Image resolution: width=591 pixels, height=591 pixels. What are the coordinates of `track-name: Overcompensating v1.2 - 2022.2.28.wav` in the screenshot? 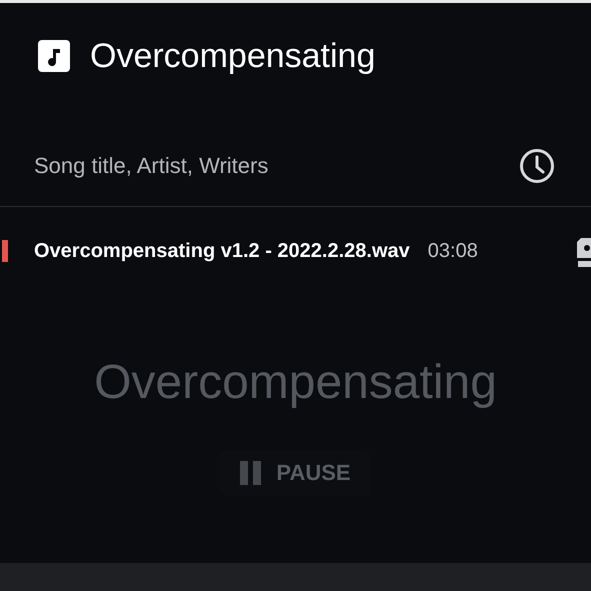 It's located at (222, 251).